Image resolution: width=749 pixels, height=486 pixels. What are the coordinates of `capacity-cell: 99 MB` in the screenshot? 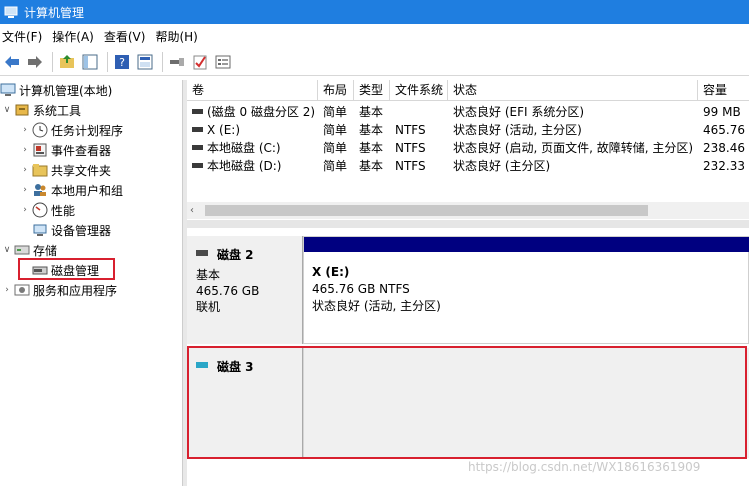 It's located at (722, 112).